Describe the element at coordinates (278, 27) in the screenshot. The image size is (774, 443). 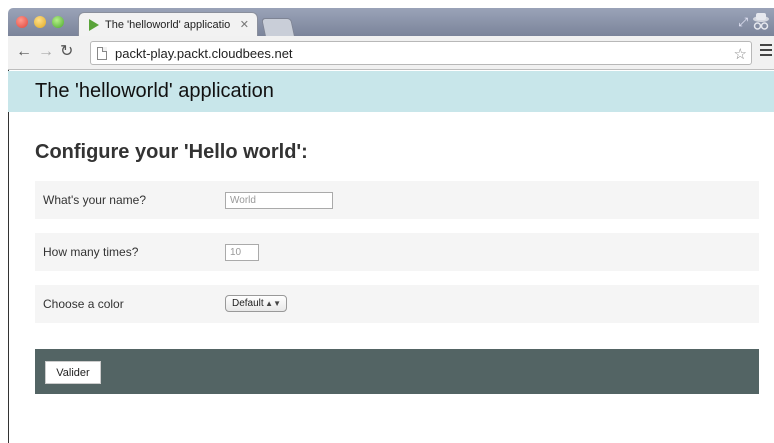
I see `new-tab-button` at that location.